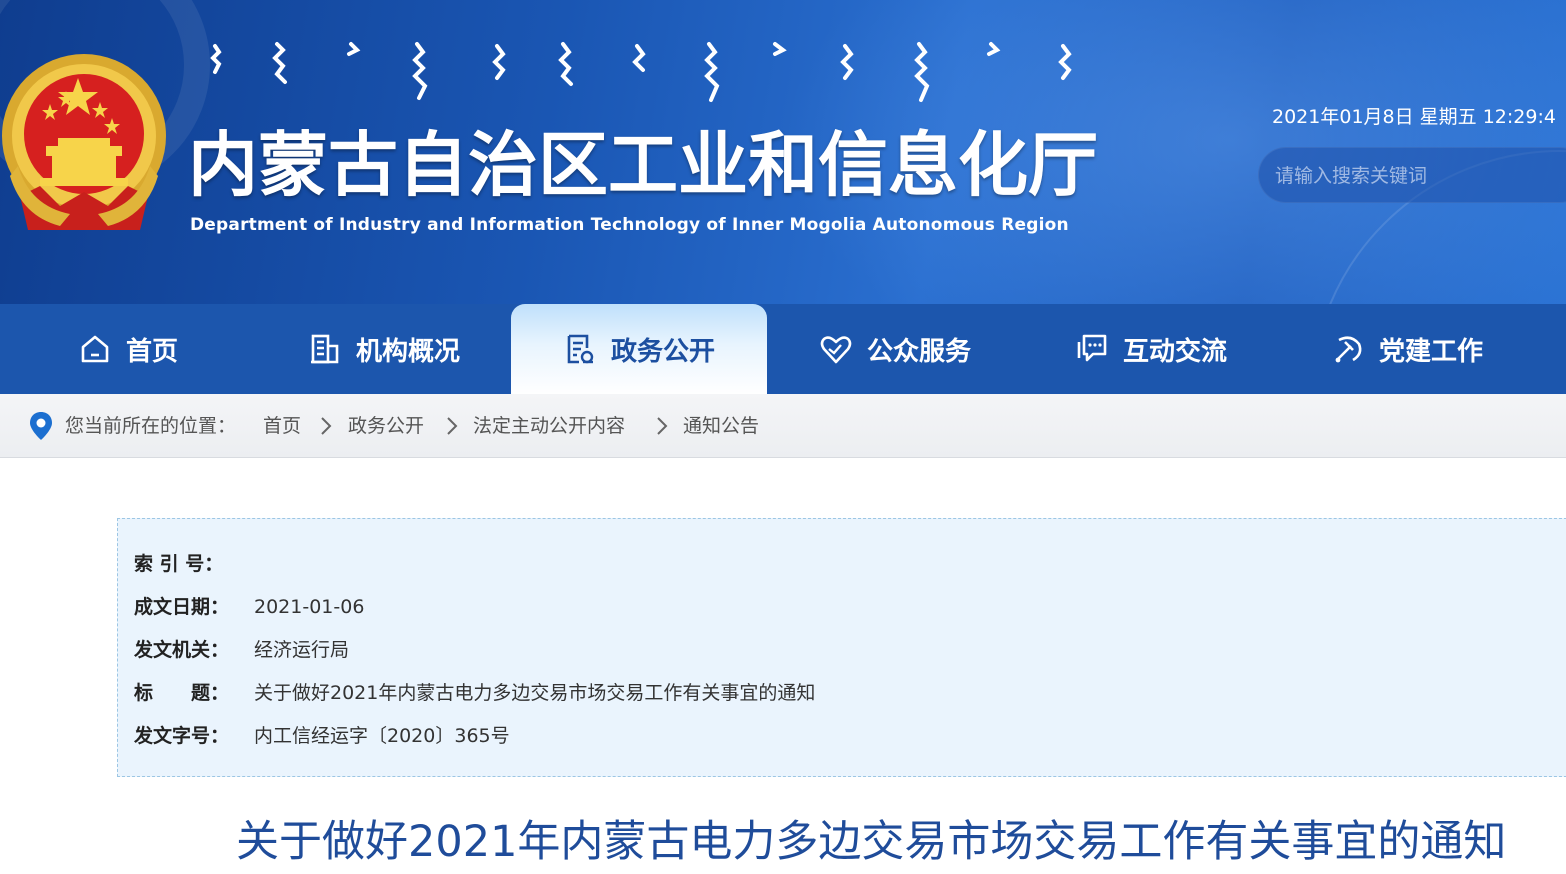  I want to click on nav-item-party-building: 党建工作, so click(1407, 349).